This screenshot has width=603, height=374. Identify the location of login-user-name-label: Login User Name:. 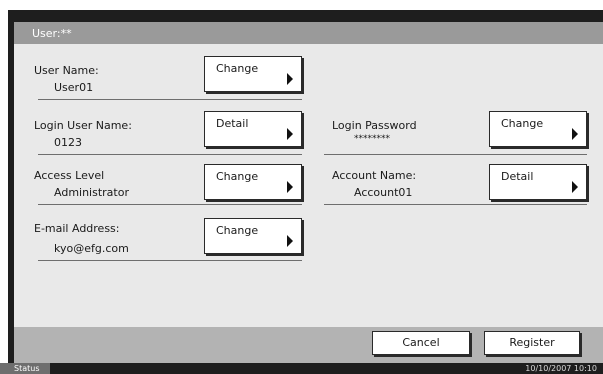
(83, 125).